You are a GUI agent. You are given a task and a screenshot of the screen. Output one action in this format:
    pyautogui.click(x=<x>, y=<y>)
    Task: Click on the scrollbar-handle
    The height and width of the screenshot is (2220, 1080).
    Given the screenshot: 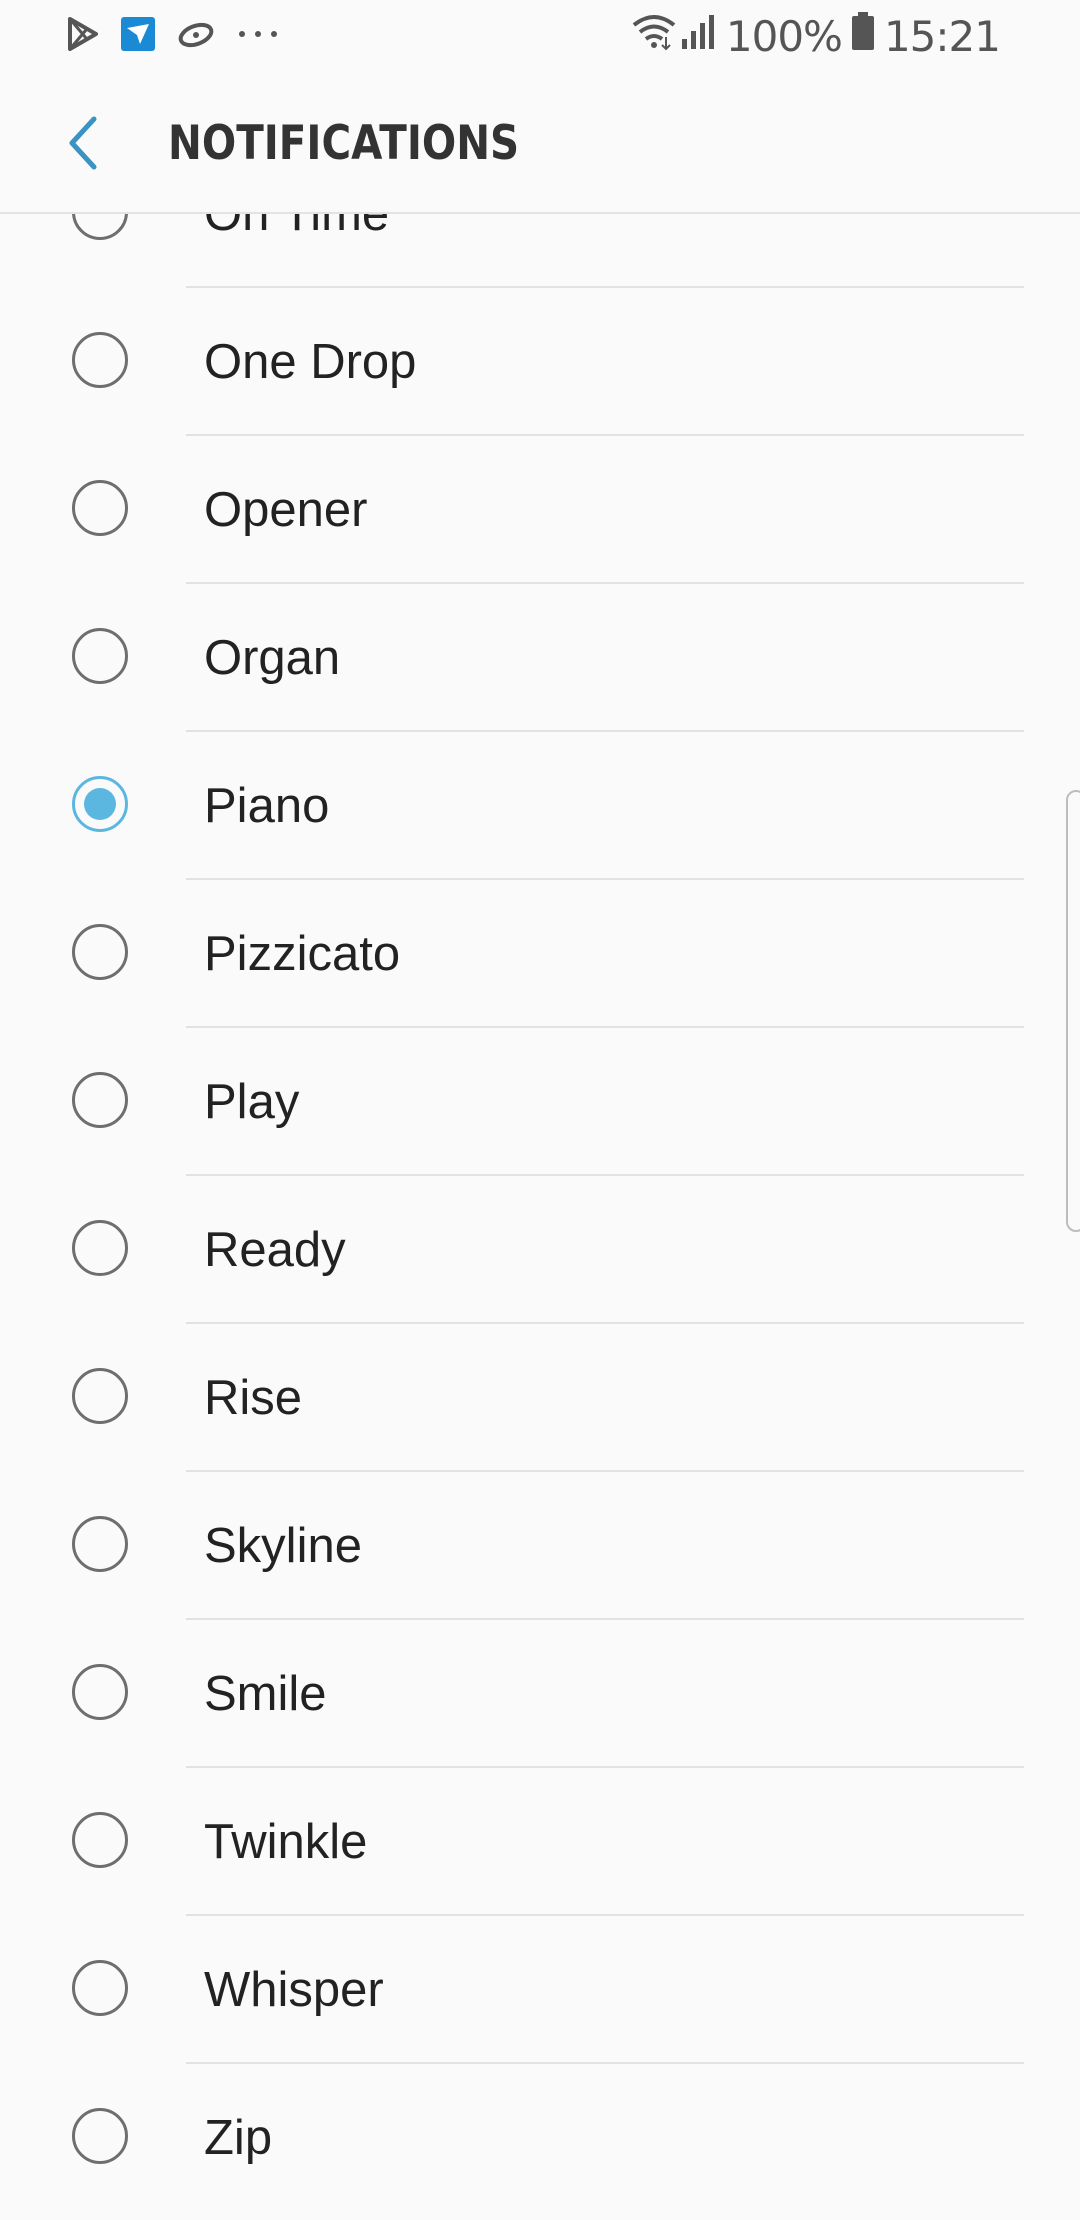 What is the action you would take?
    pyautogui.click(x=1073, y=1011)
    